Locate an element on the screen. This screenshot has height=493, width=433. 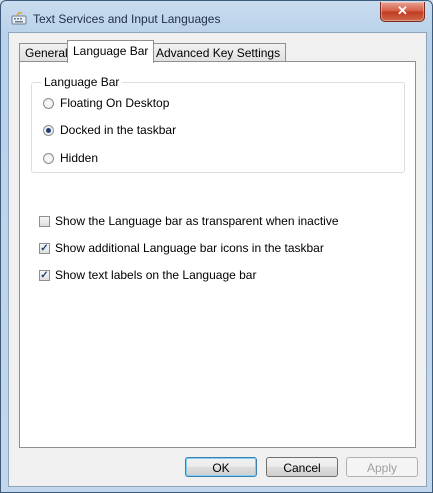
radio-docked-in-taskbar: Docked in the taskbar is located at coordinates (109, 130).